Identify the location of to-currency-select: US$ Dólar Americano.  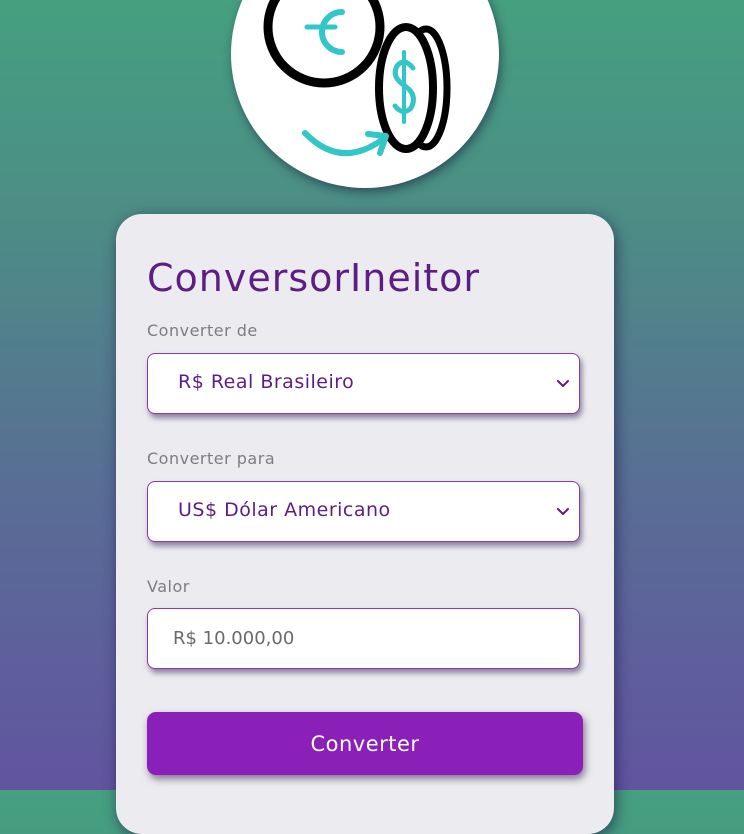
(363, 511).